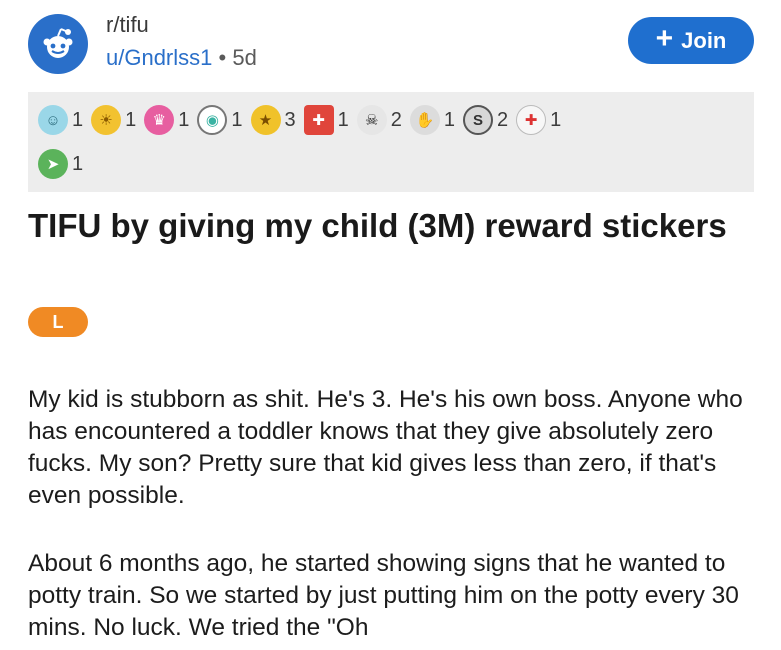 The image size is (781, 650). I want to click on award-item: ➤ 1, so click(60, 164).